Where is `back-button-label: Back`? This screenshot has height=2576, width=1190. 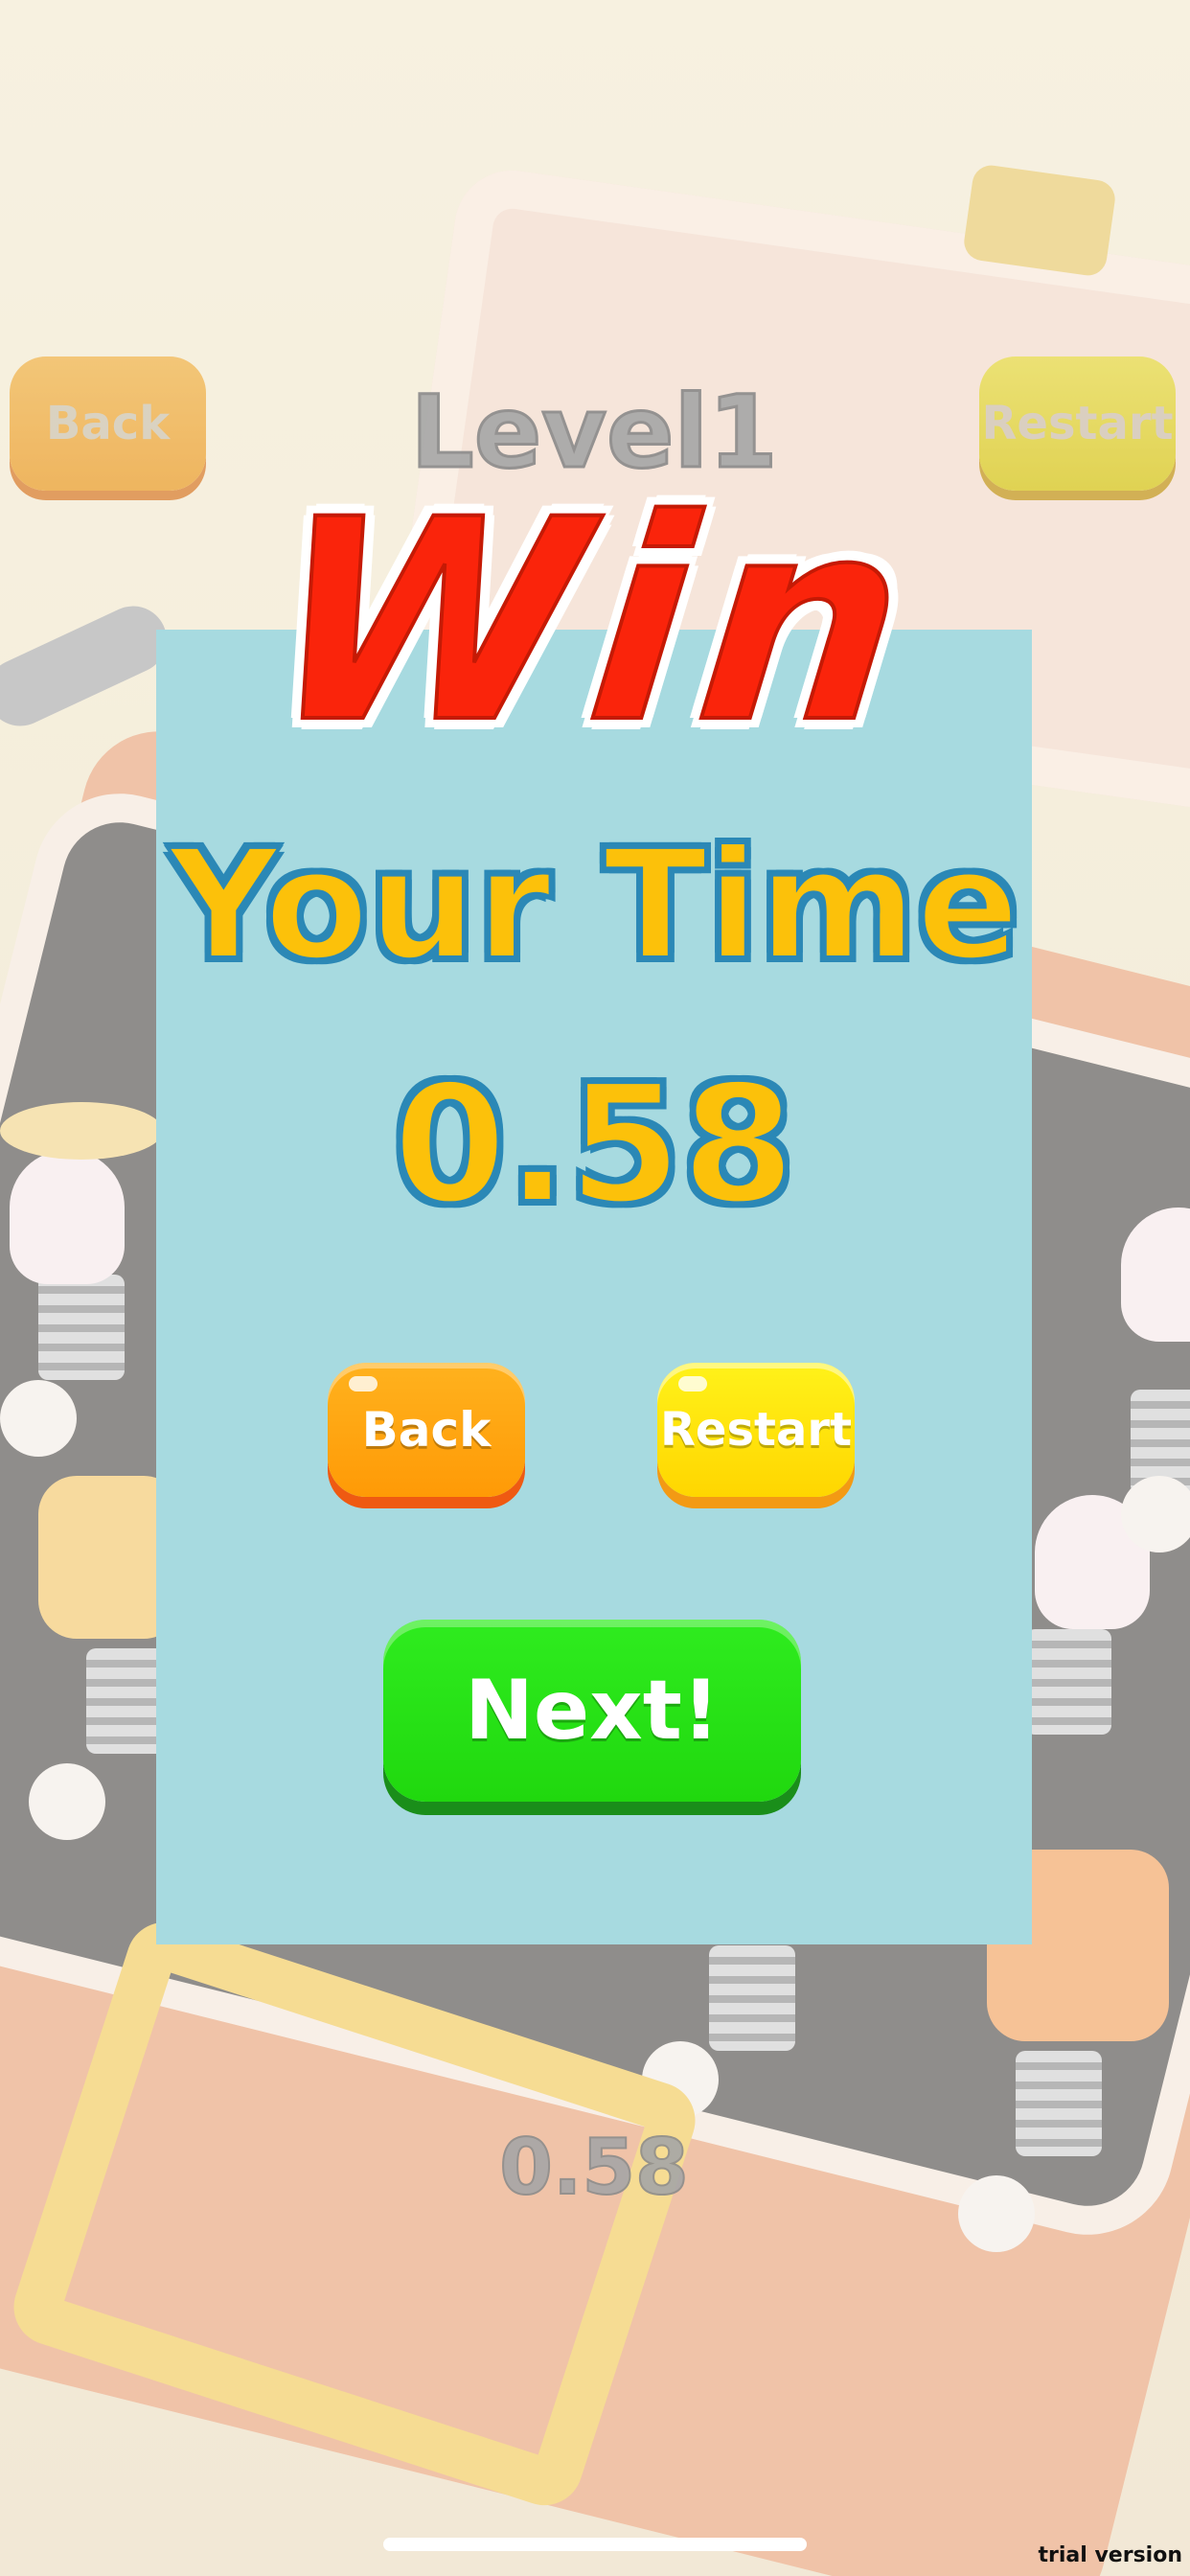 back-button-label: Back is located at coordinates (427, 1430).